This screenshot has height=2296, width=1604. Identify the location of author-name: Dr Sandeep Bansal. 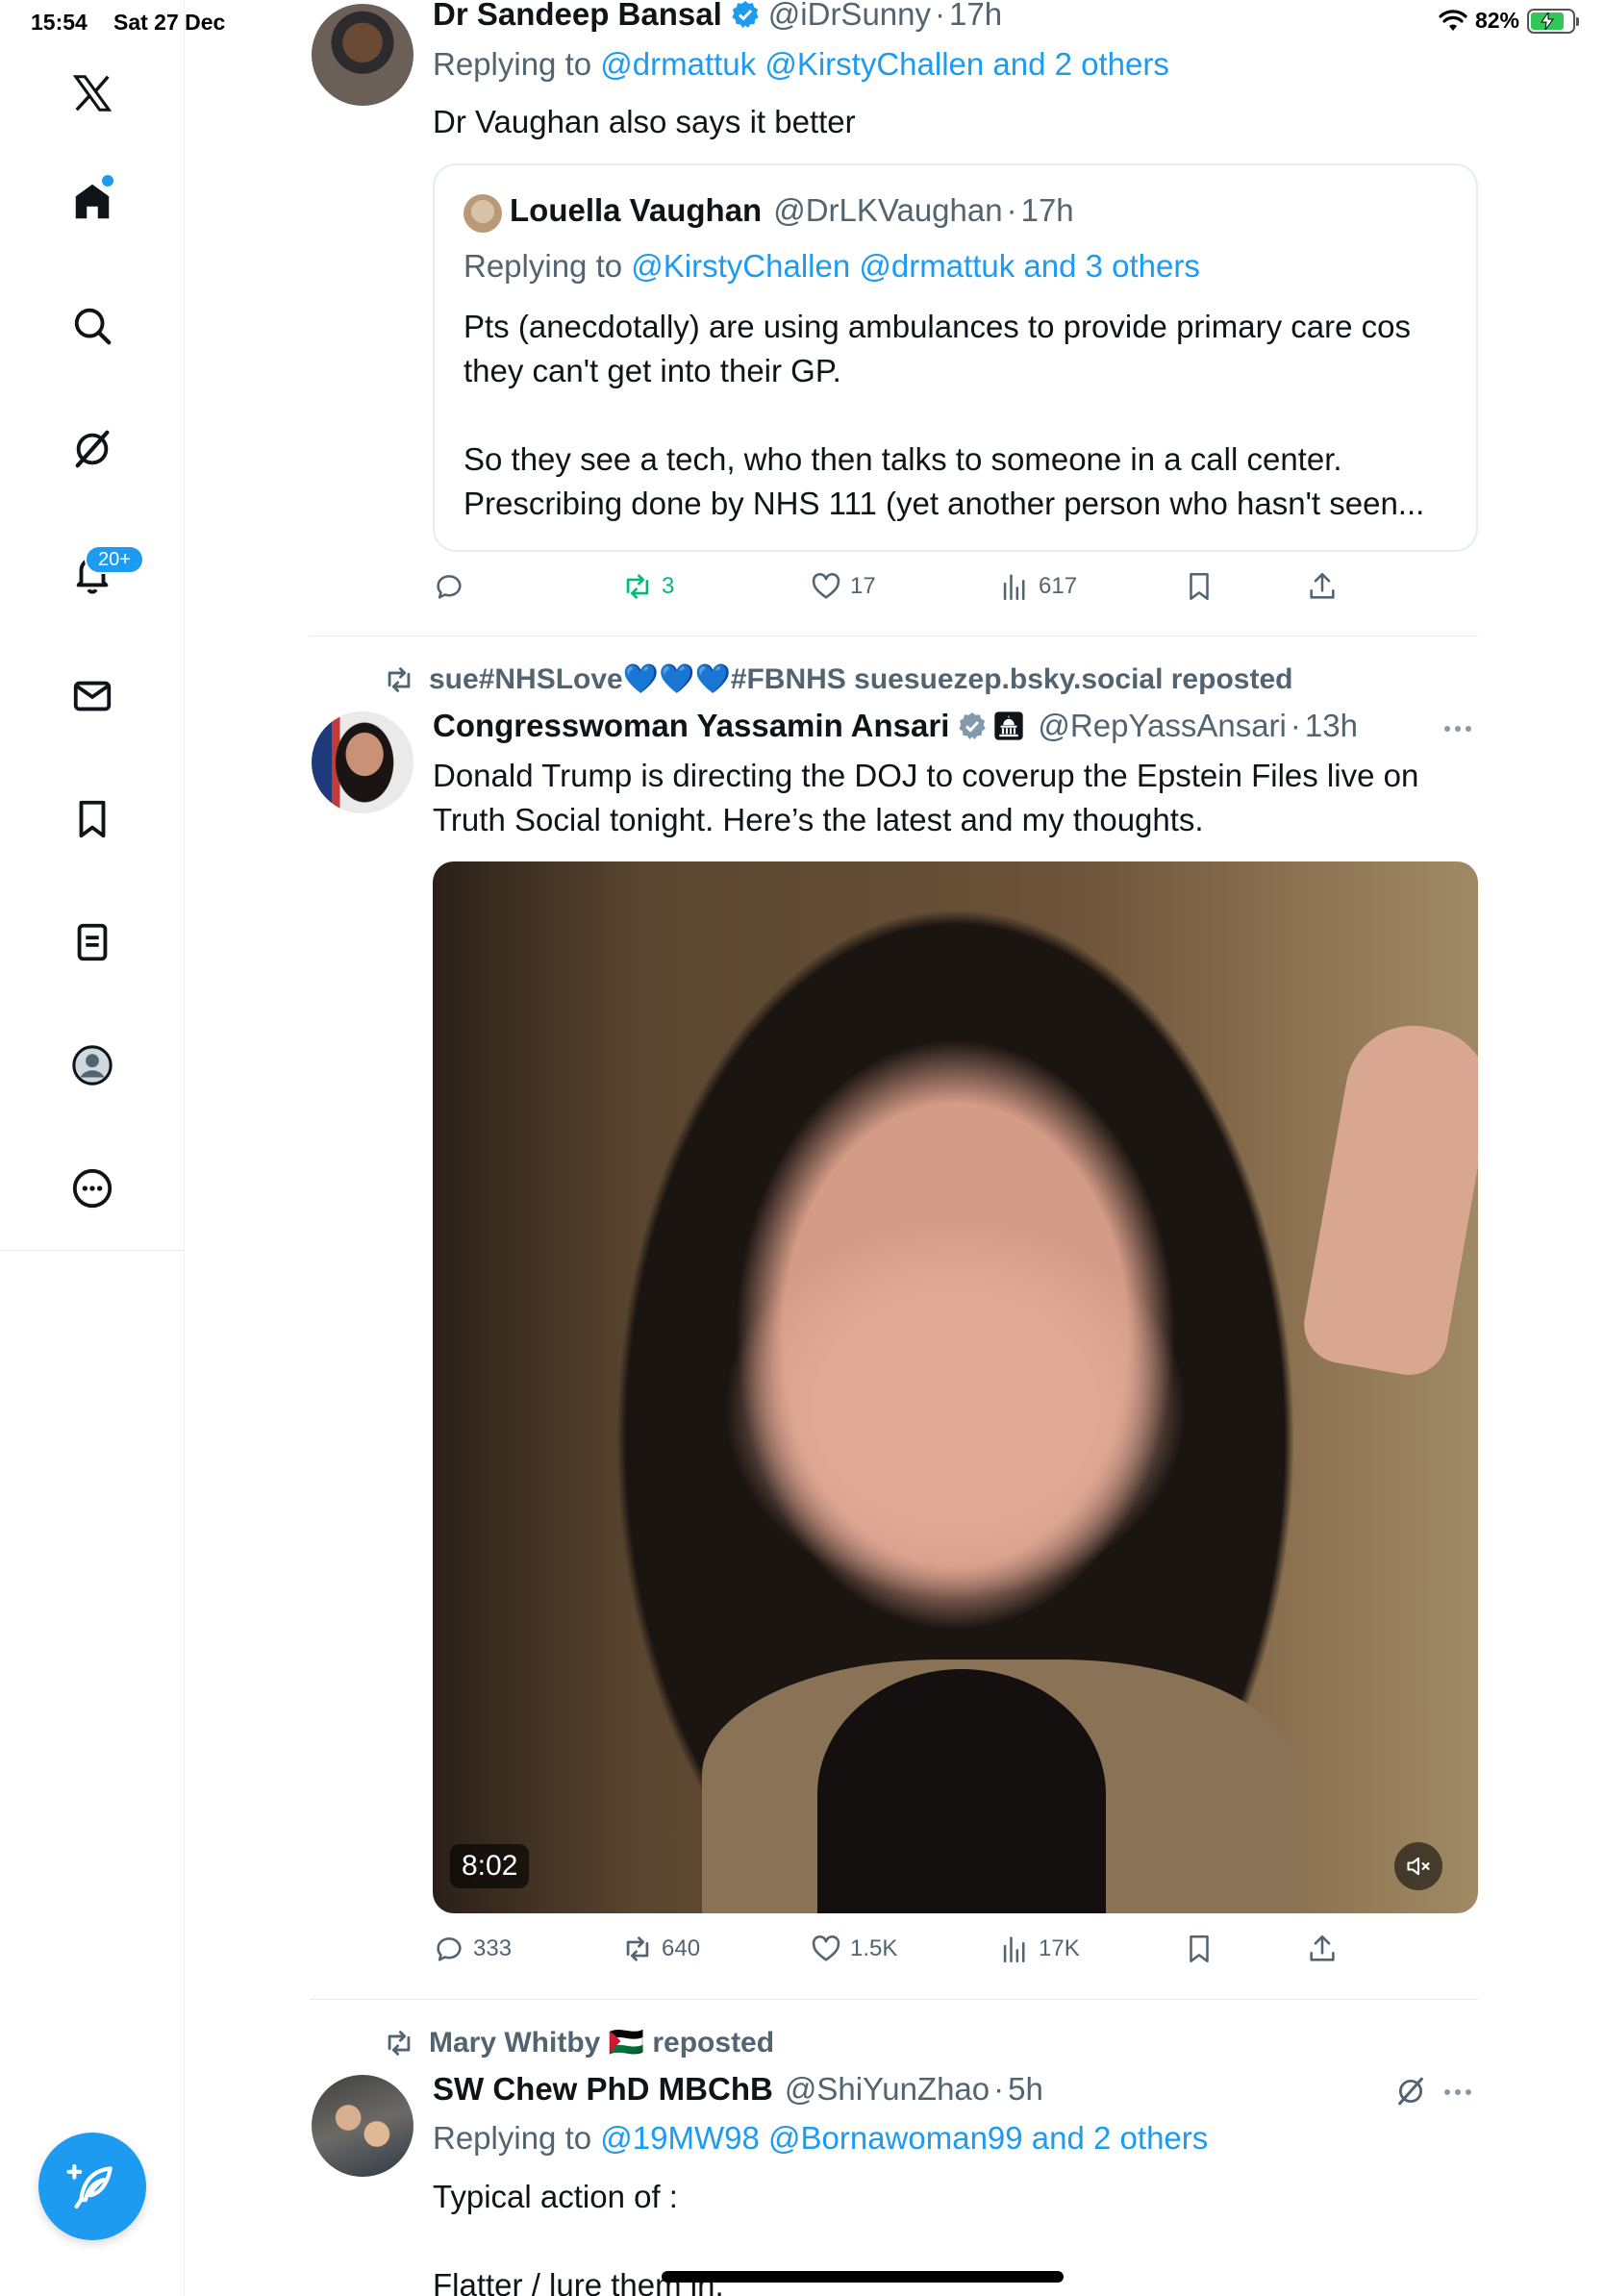
(577, 16).